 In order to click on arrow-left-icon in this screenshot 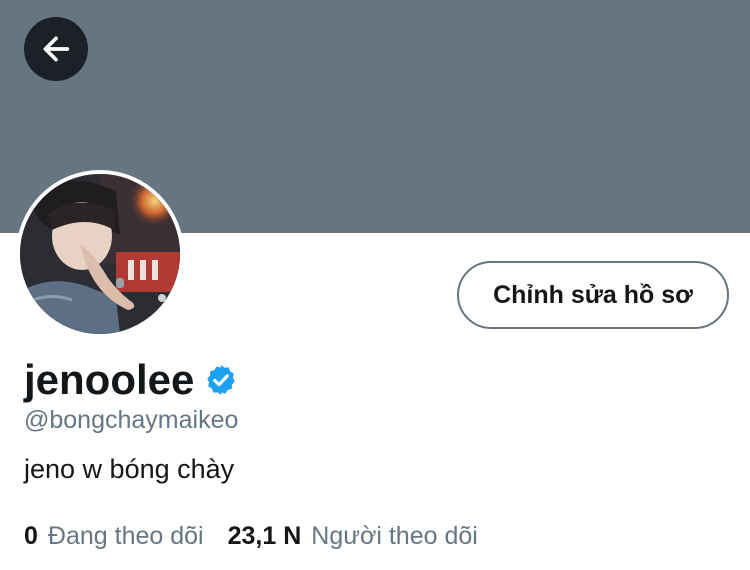, I will do `click(56, 49)`.